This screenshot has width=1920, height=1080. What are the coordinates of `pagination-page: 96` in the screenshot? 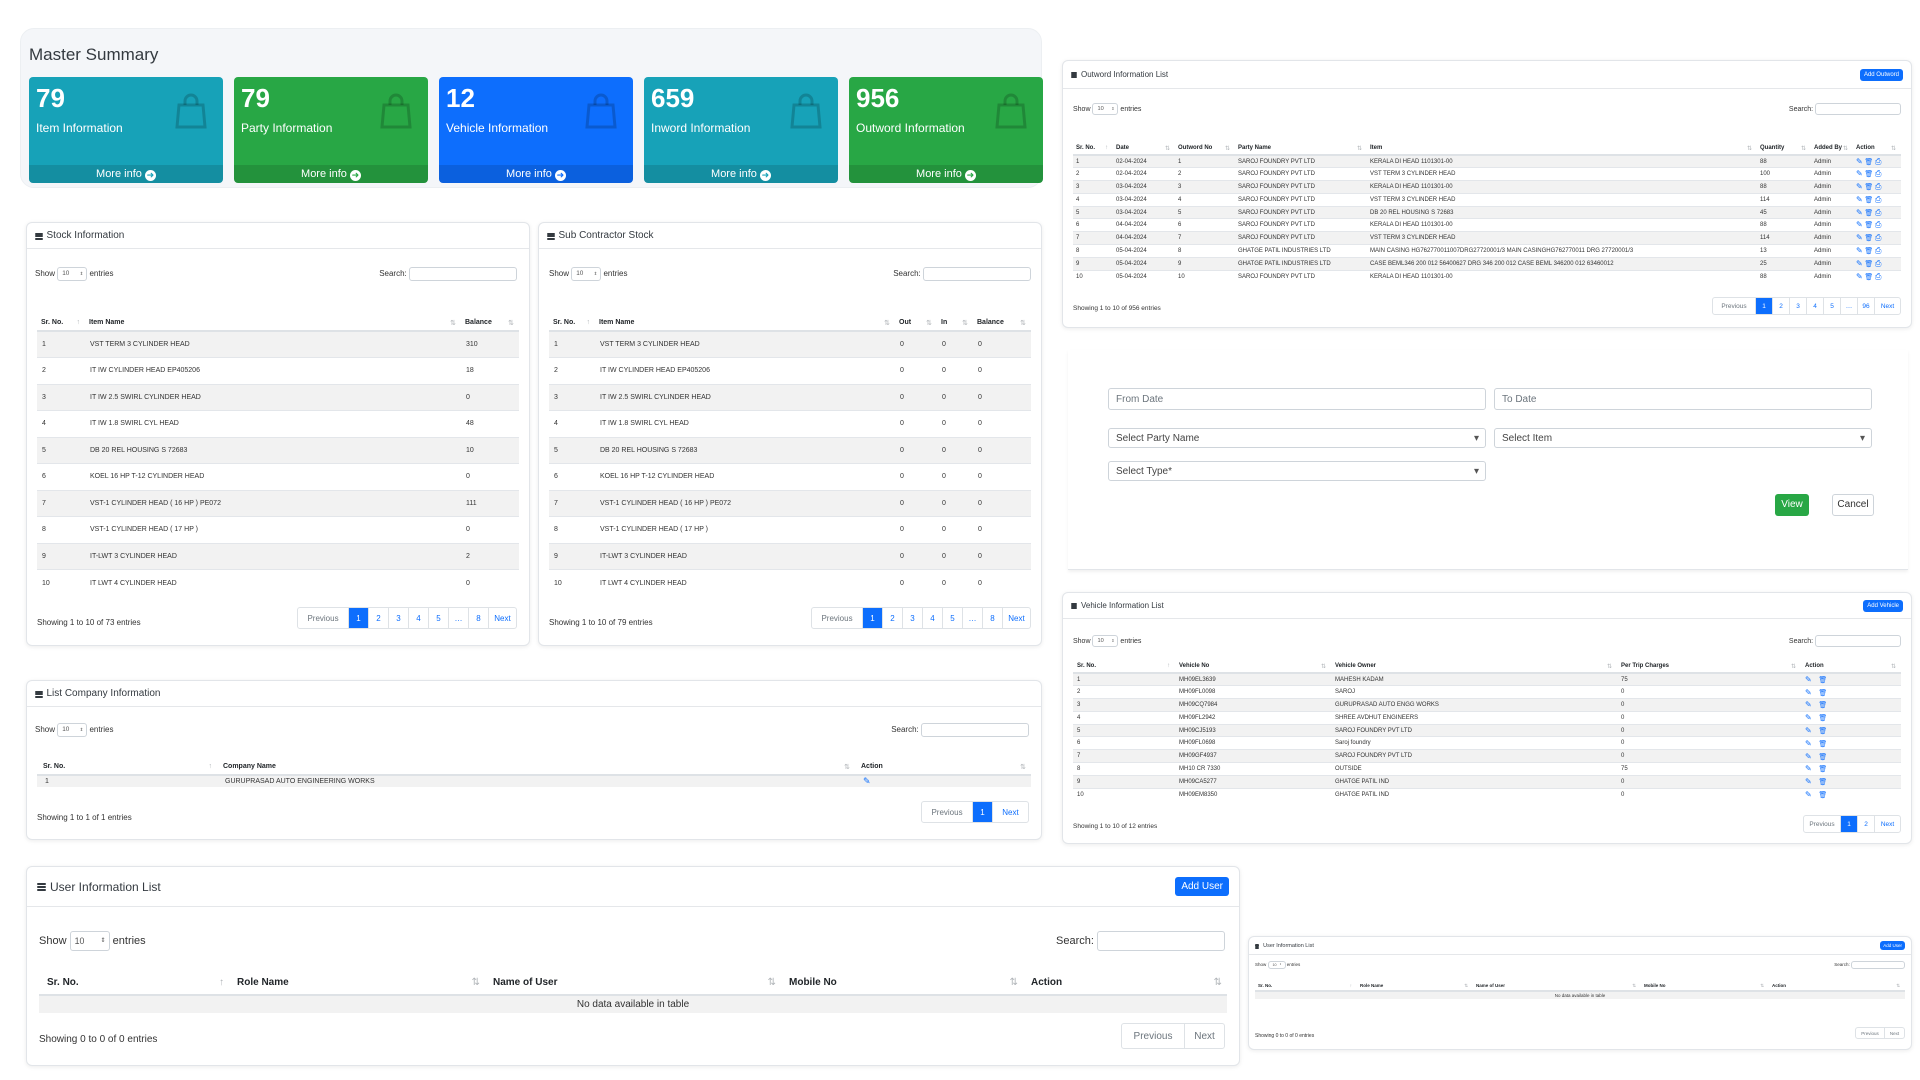 It's located at (1865, 306).